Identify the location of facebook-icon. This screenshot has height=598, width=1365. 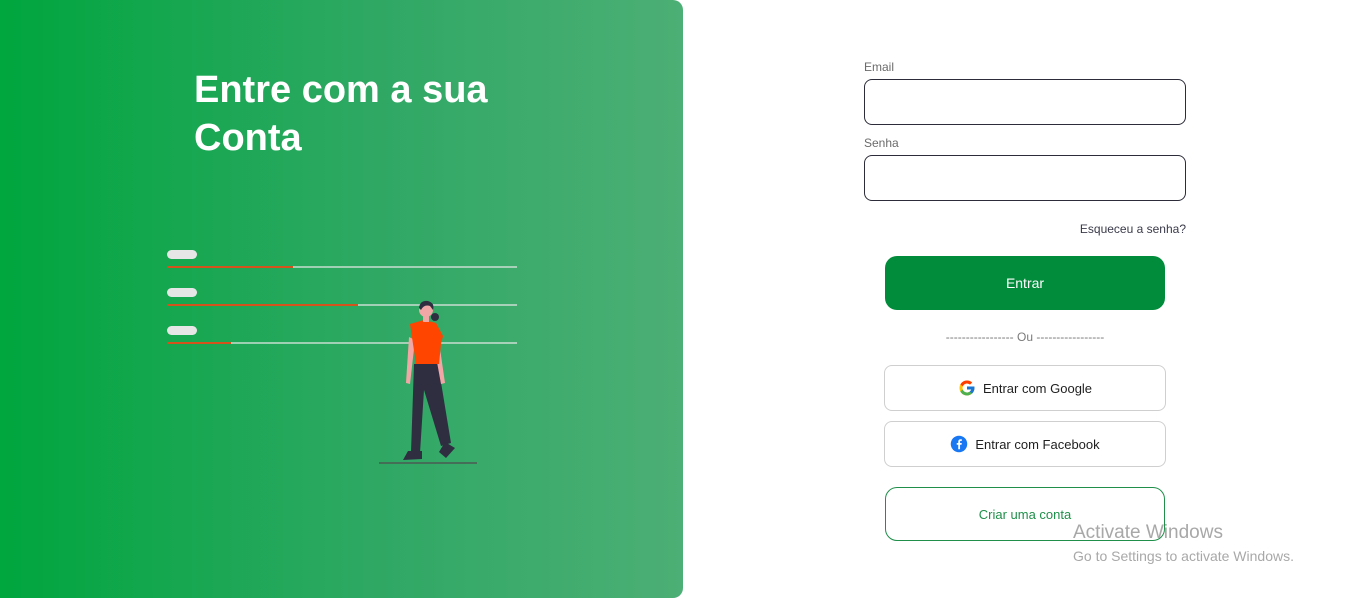
(959, 444).